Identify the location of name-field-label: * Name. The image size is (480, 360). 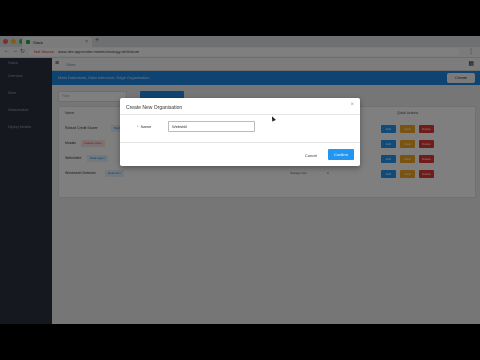
(144, 126).